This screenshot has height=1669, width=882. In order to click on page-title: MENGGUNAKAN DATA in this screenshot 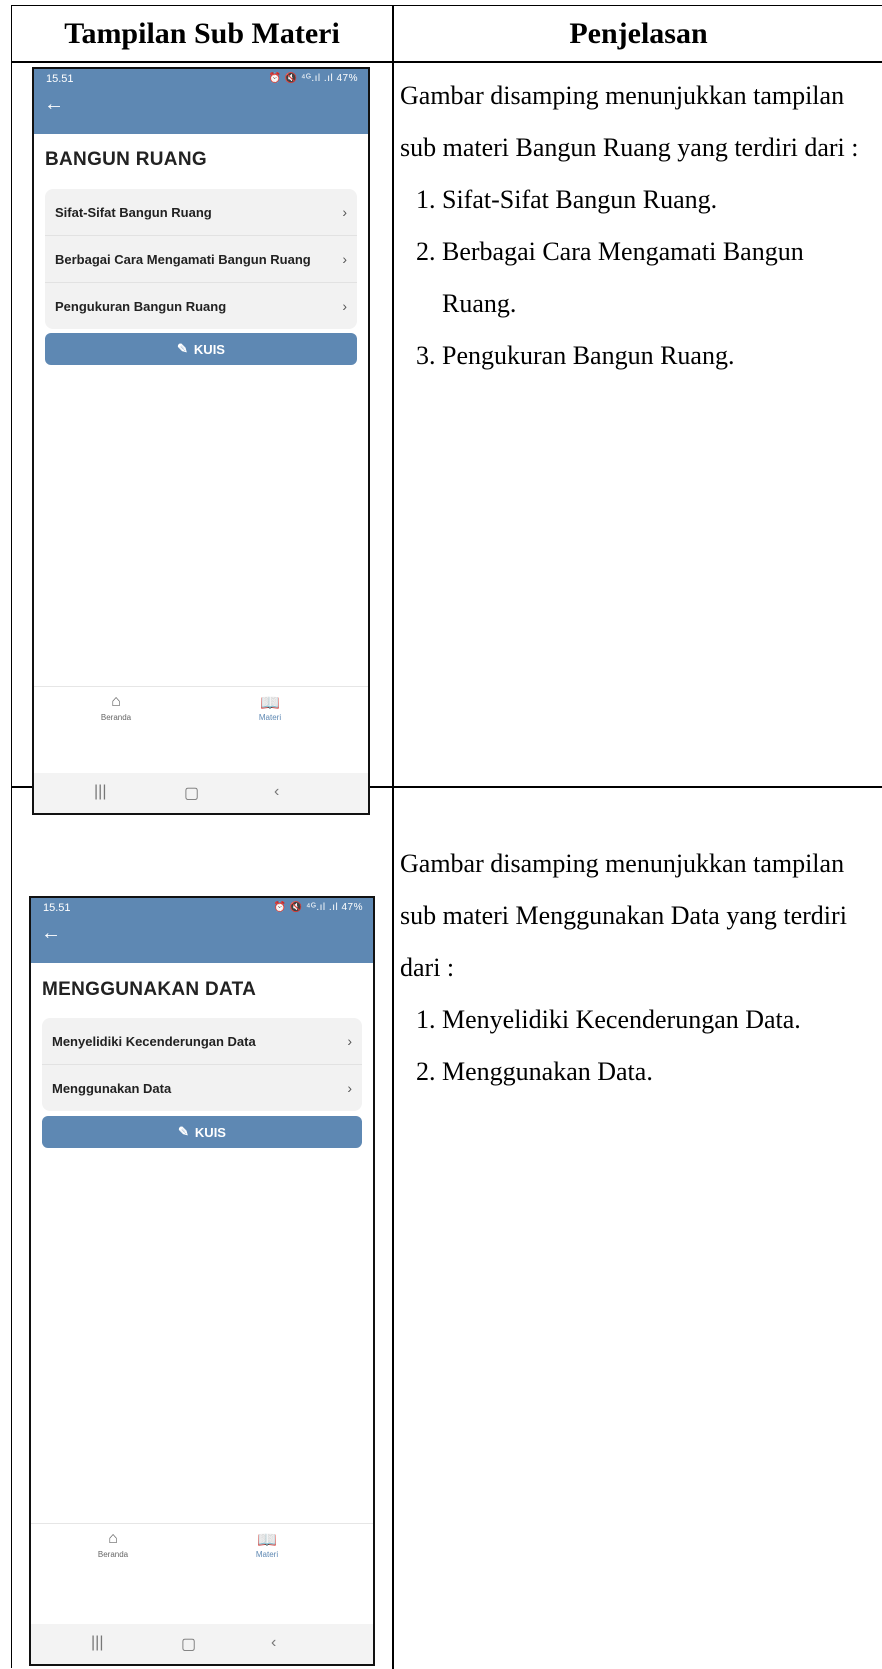, I will do `click(149, 989)`.